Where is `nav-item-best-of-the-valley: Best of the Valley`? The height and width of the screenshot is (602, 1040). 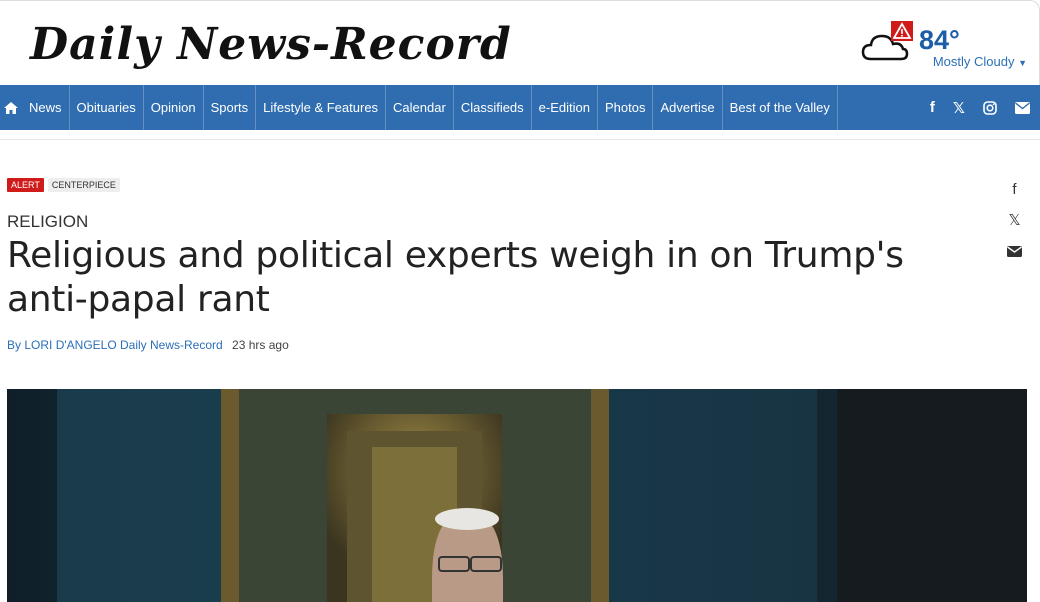 nav-item-best-of-the-valley: Best of the Valley is located at coordinates (779, 107).